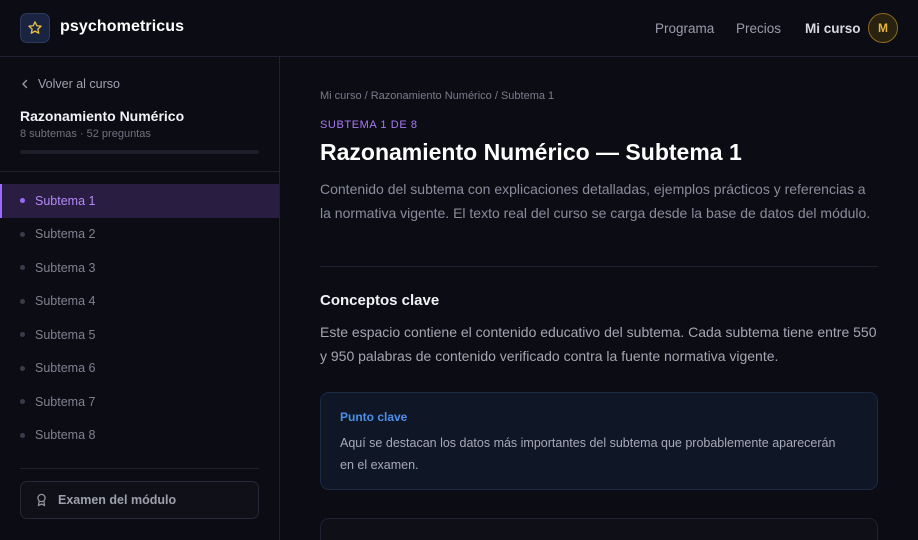  I want to click on sidebar-item-label: Subtema 4, so click(65, 301).